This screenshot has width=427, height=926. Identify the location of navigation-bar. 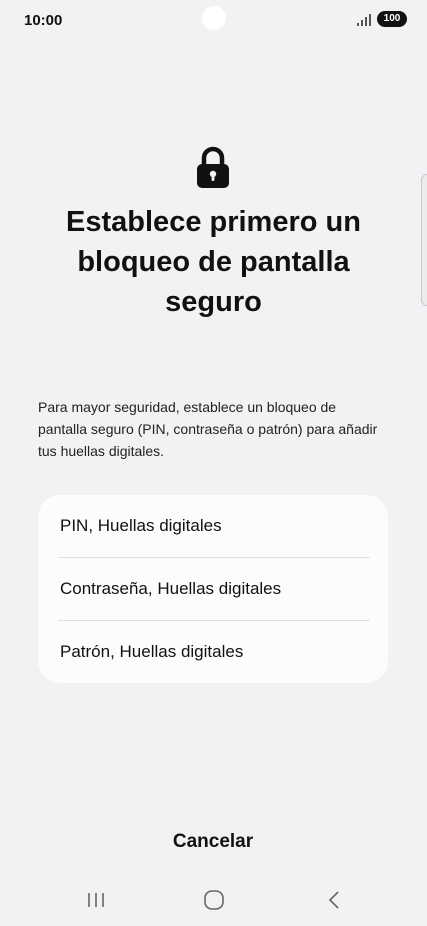
(213, 900).